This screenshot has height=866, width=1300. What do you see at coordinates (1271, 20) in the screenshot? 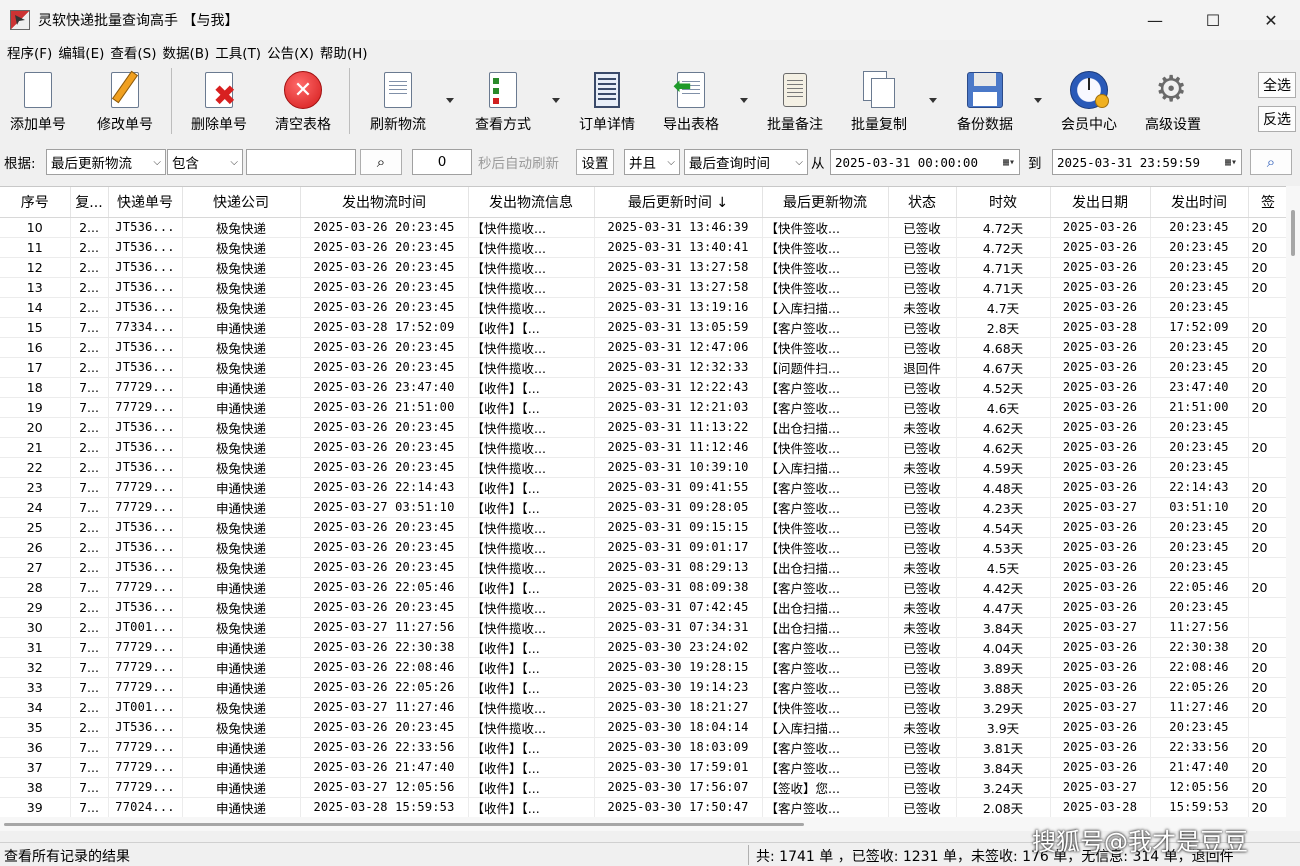
I see `close-button: ✕` at bounding box center [1271, 20].